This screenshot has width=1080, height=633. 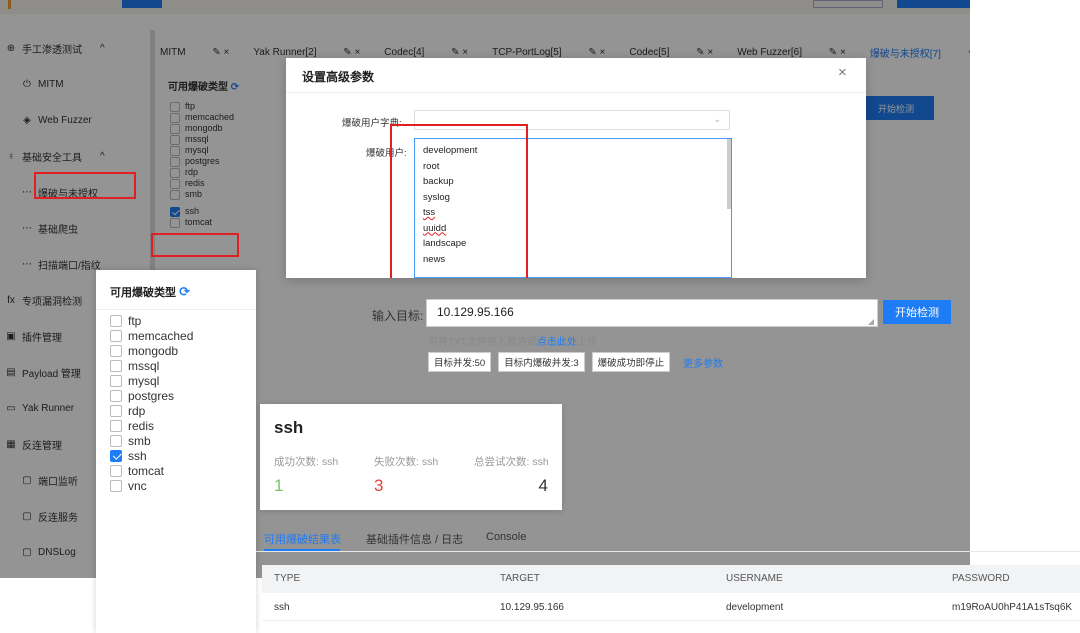 What do you see at coordinates (289, 427) in the screenshot?
I see `stats-title: ssh` at bounding box center [289, 427].